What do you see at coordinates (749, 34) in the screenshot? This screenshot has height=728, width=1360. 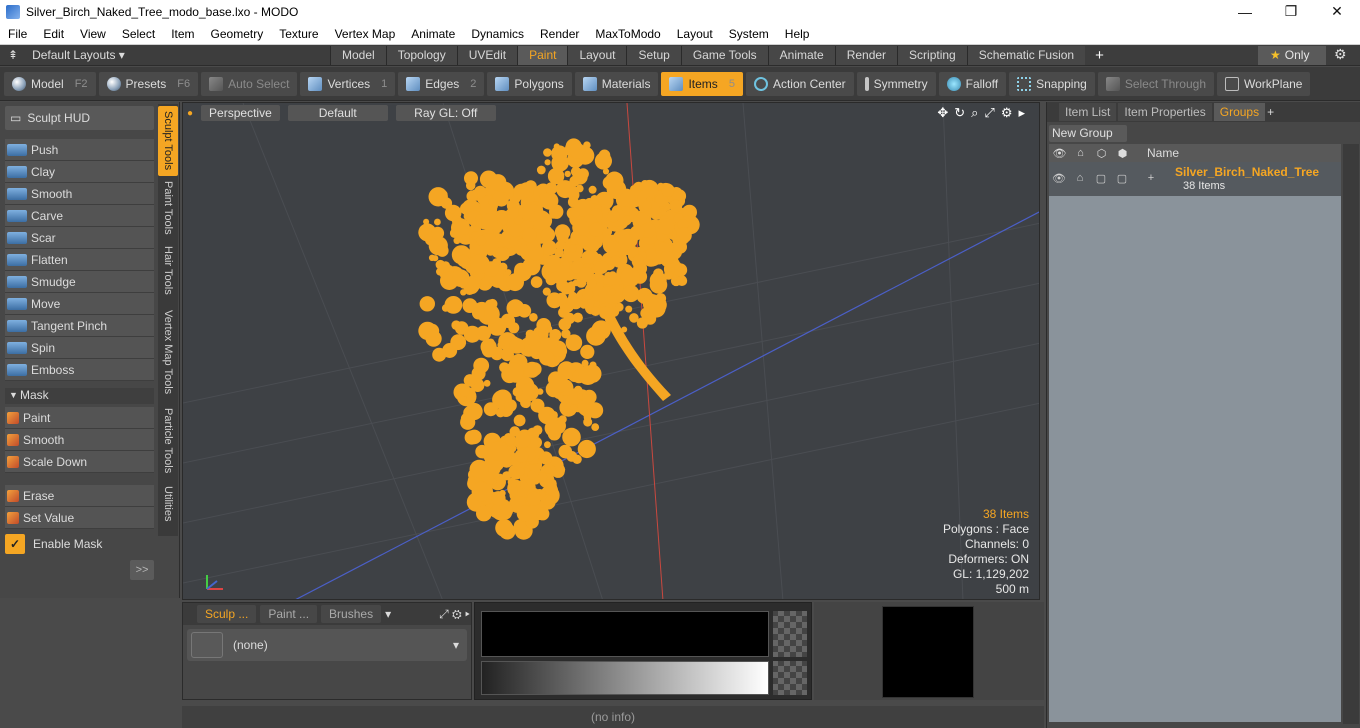 I see `menu-system: System` at bounding box center [749, 34].